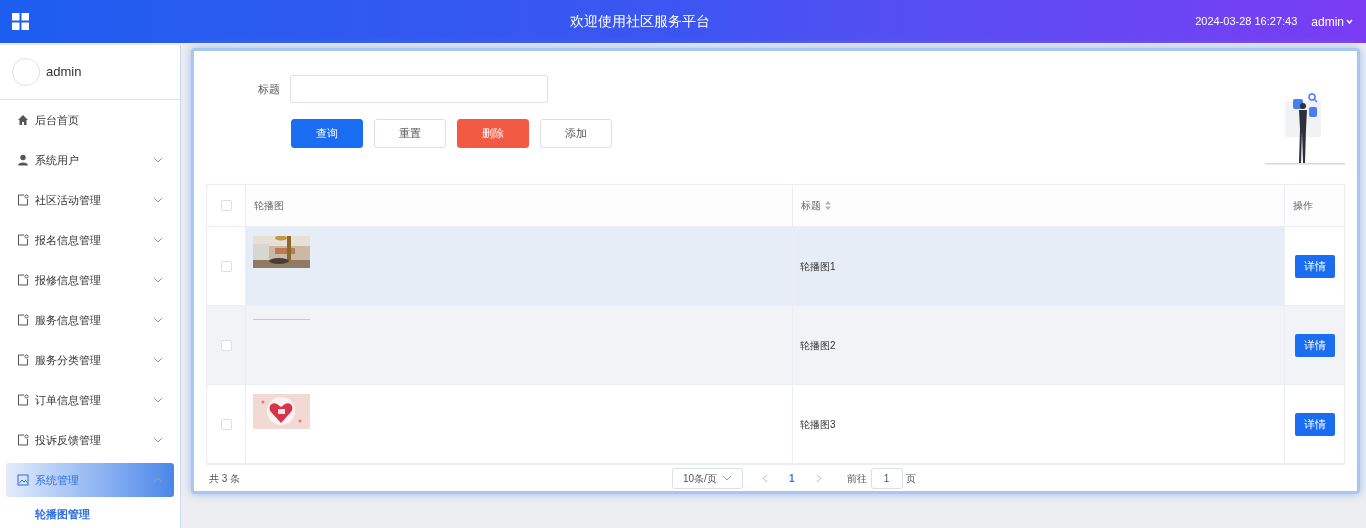 The height and width of the screenshot is (528, 1366). Describe the element at coordinates (1246, 22) in the screenshot. I see `datetime: 2024-03-28 16:27:43` at that location.